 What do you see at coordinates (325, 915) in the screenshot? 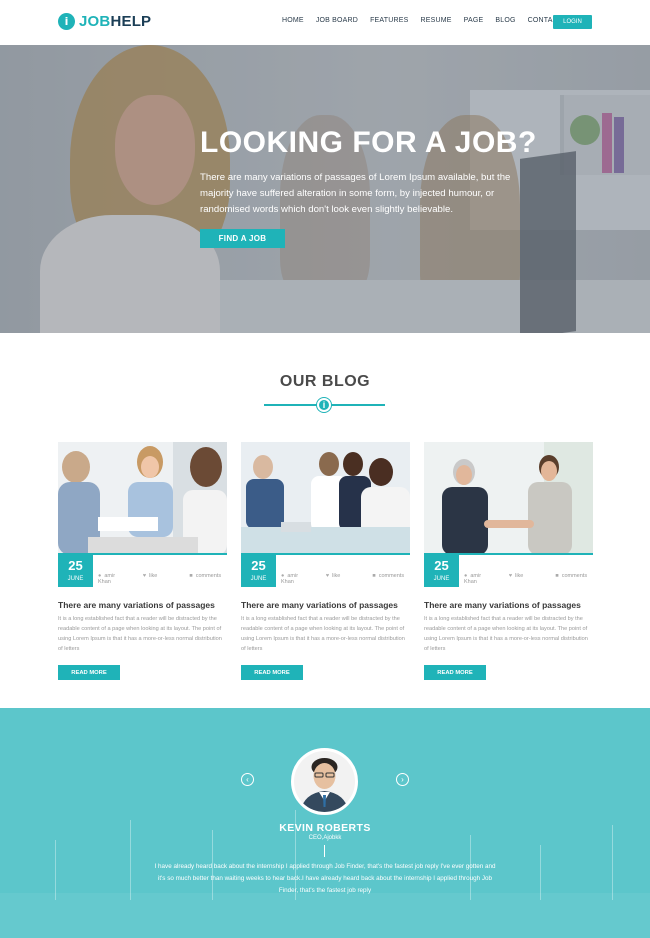
I see `testimonial-bg-water` at bounding box center [325, 915].